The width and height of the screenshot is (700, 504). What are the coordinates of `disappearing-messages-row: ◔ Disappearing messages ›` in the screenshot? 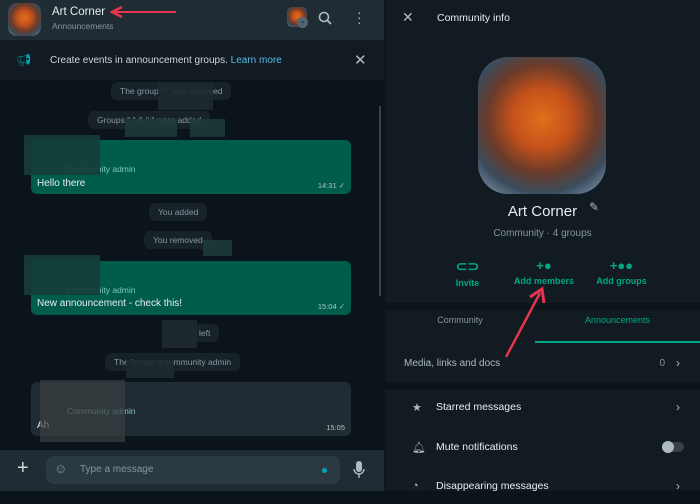 It's located at (542, 486).